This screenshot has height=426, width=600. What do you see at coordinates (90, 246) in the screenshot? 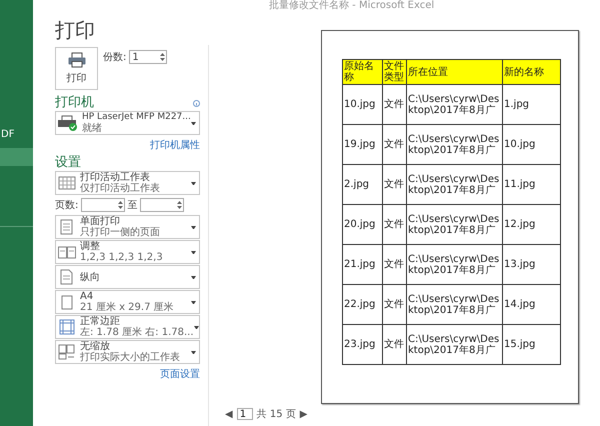
I see `option-title: 调整` at bounding box center [90, 246].